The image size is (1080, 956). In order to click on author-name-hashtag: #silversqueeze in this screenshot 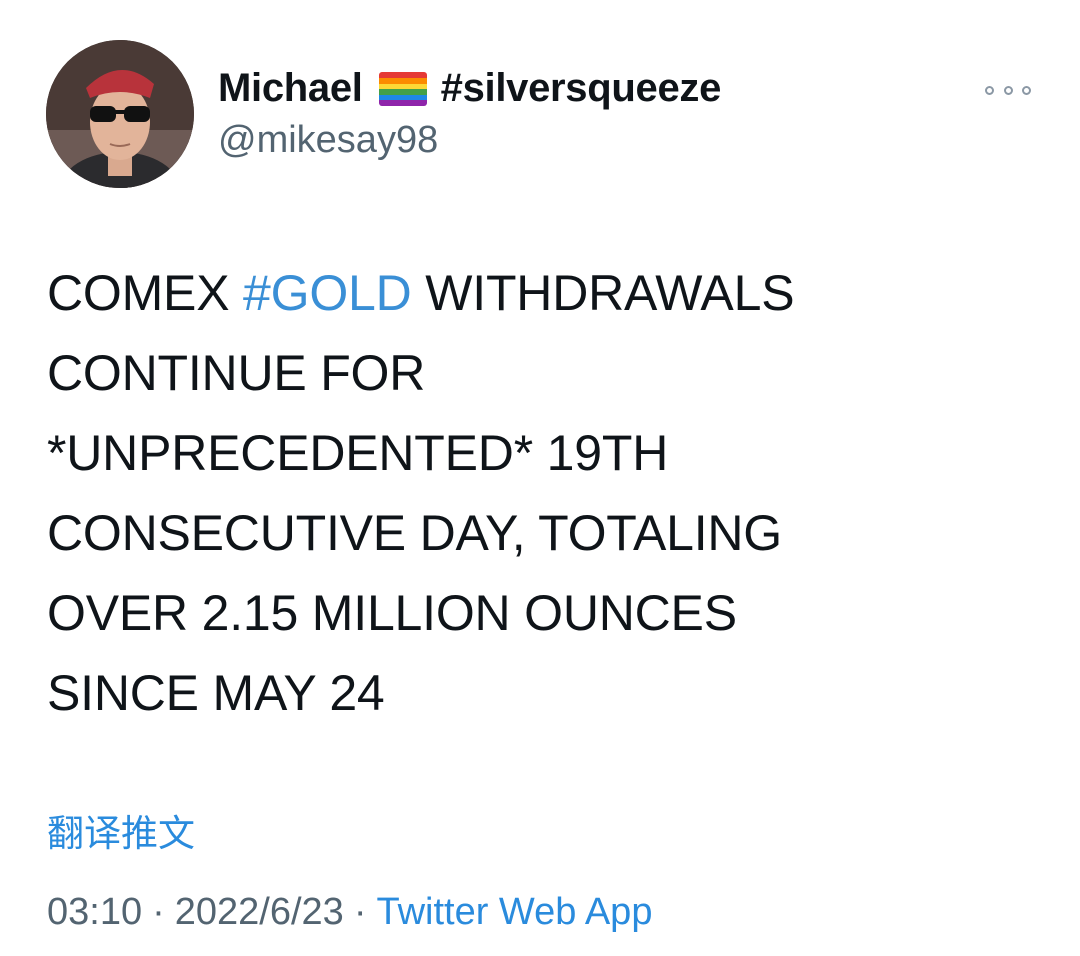, I will do `click(581, 88)`.